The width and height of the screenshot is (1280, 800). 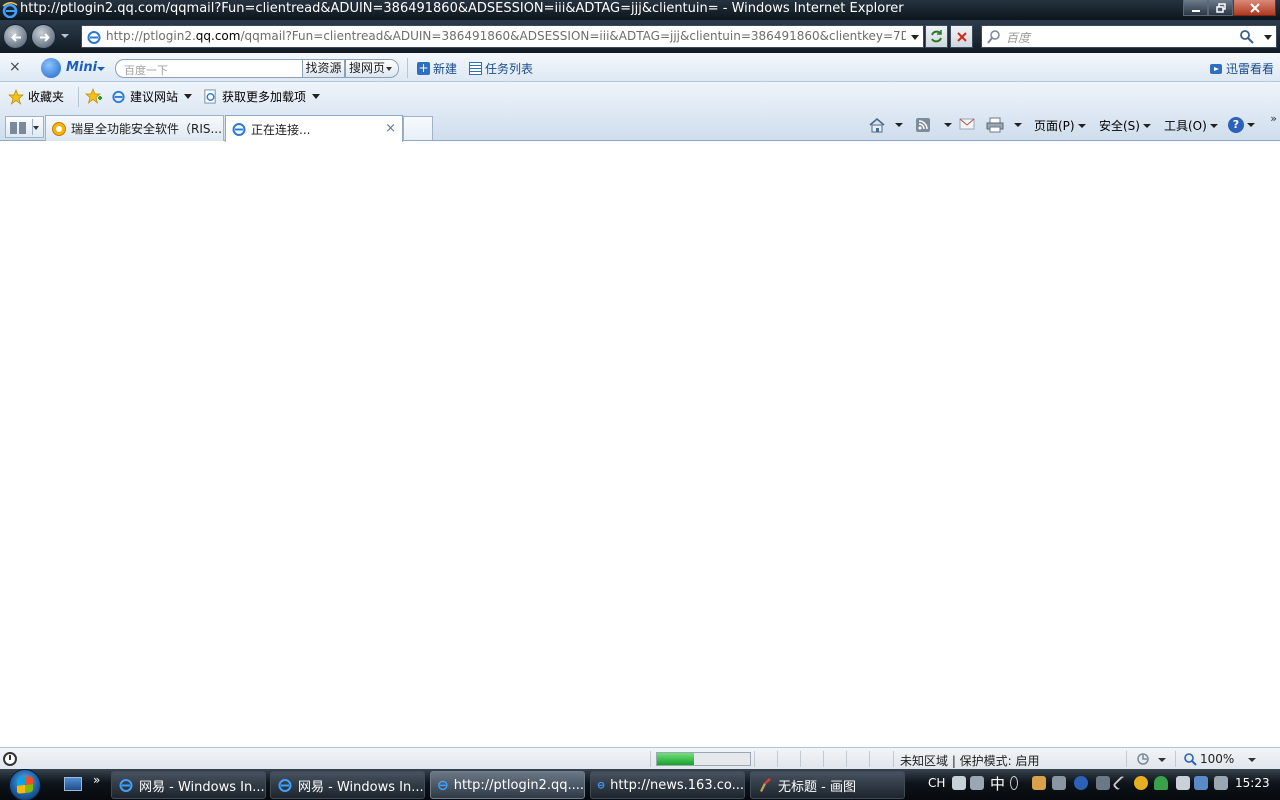 I want to click on punctuation-icon, so click(x=1014, y=783).